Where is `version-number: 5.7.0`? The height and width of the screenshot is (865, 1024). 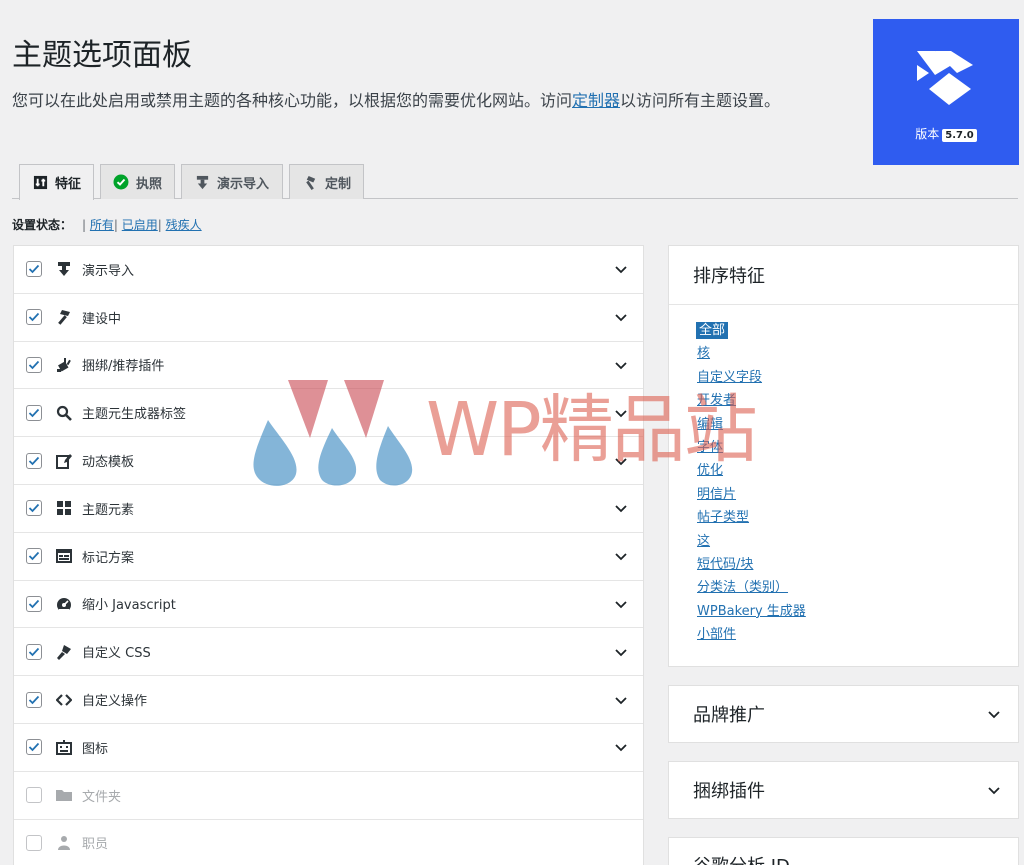 version-number: 5.7.0 is located at coordinates (959, 135).